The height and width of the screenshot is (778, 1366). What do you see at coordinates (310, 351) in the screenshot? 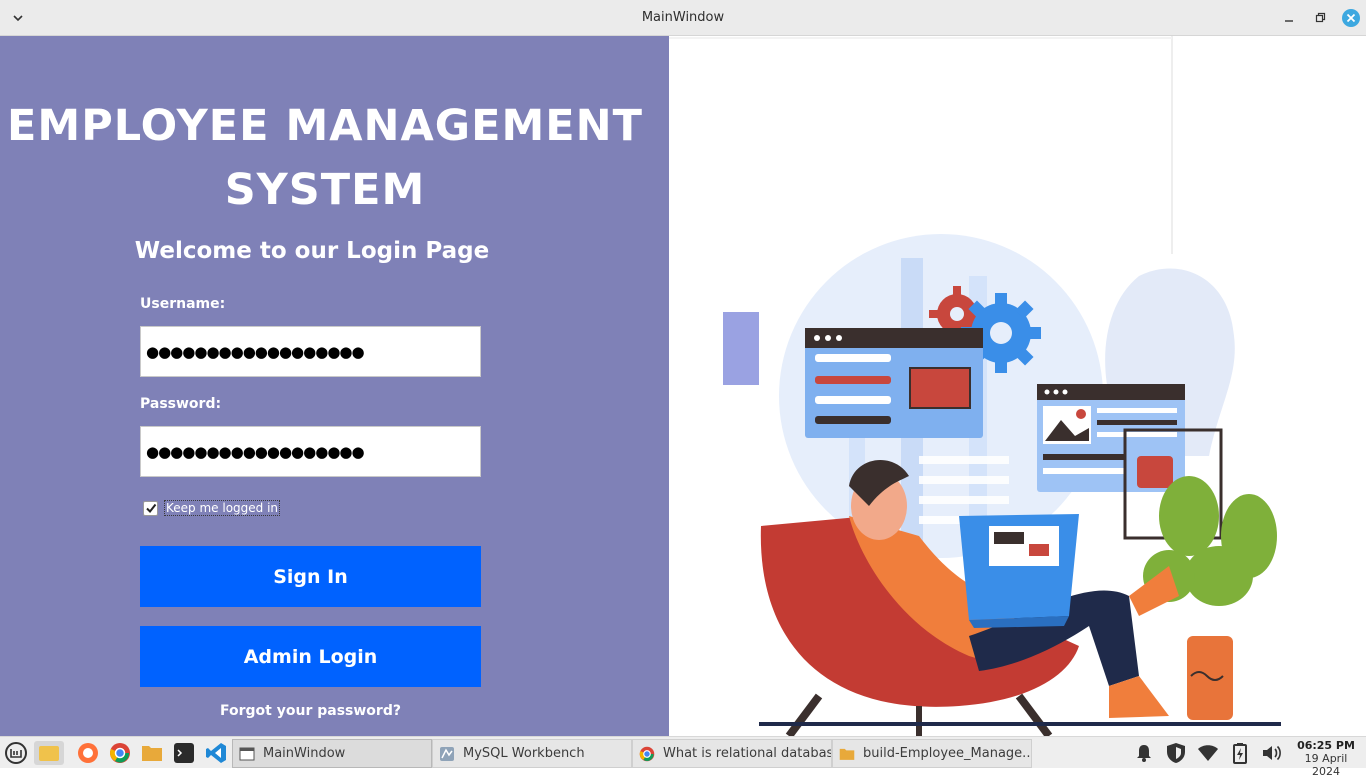
I see `username-field: ●●●●●●●●●●●●●●●●●●` at bounding box center [310, 351].